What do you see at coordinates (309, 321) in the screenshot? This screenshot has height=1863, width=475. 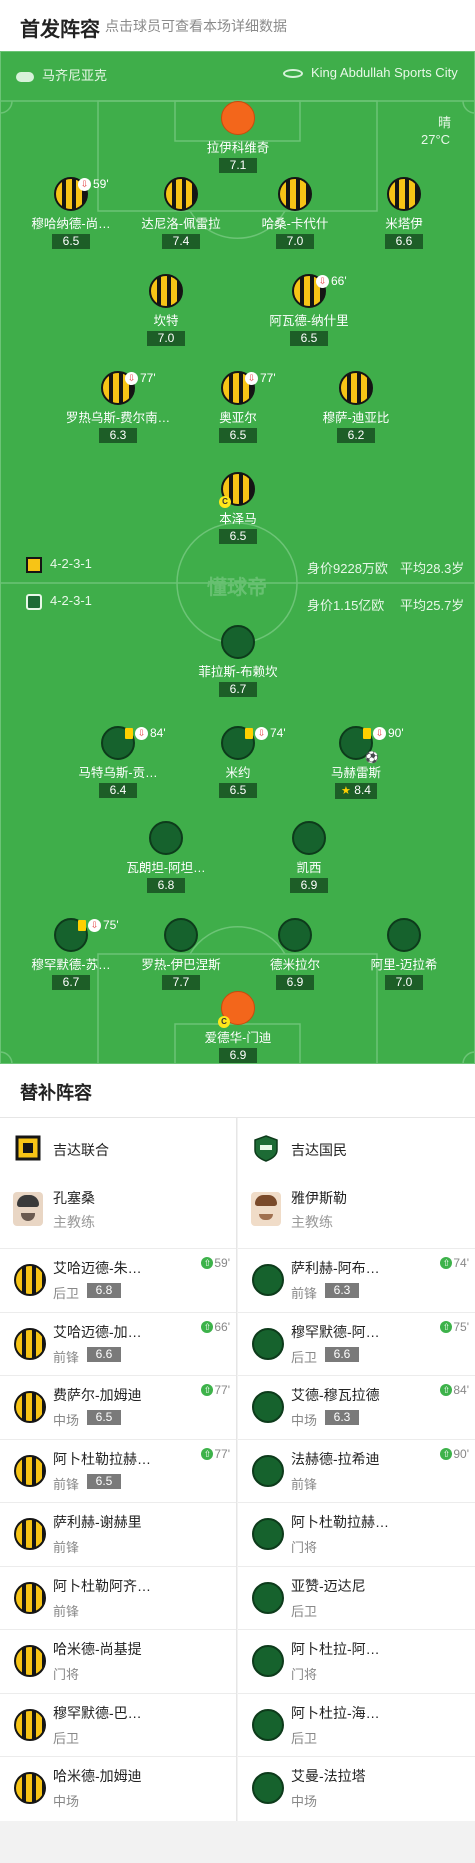 I see `player-name: 阿瓦德-纳什里` at bounding box center [309, 321].